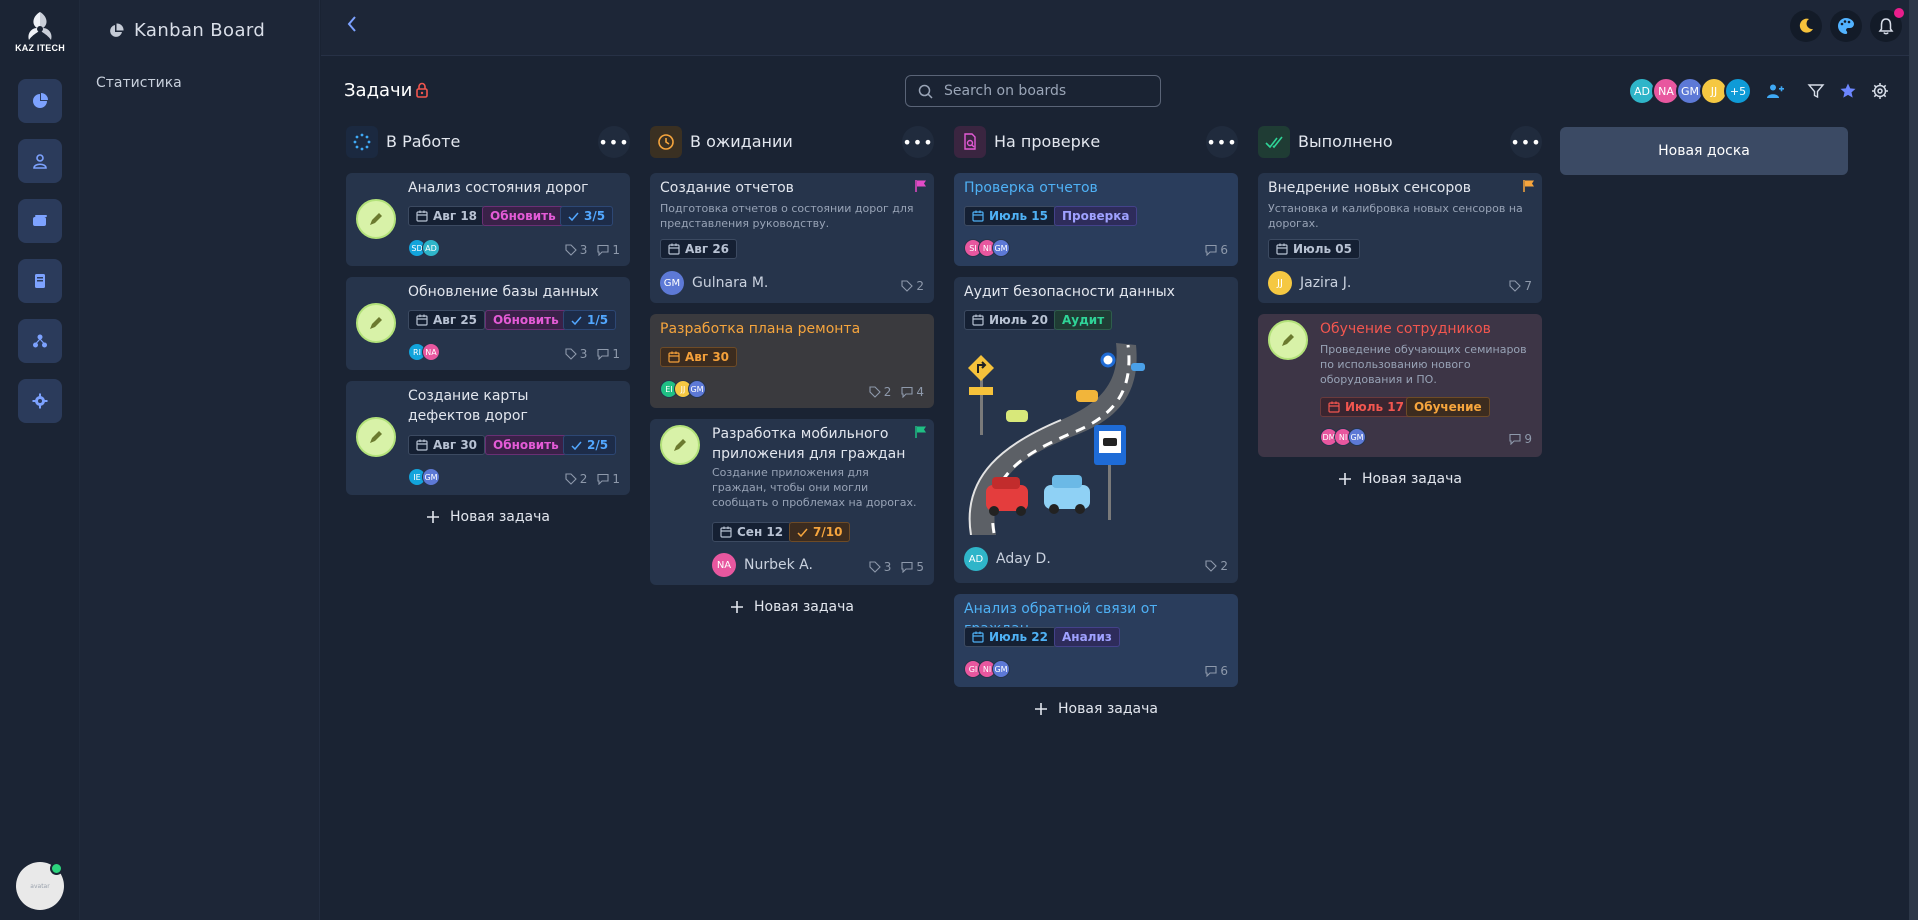  I want to click on task-label-tag: Проверка, so click(1096, 216).